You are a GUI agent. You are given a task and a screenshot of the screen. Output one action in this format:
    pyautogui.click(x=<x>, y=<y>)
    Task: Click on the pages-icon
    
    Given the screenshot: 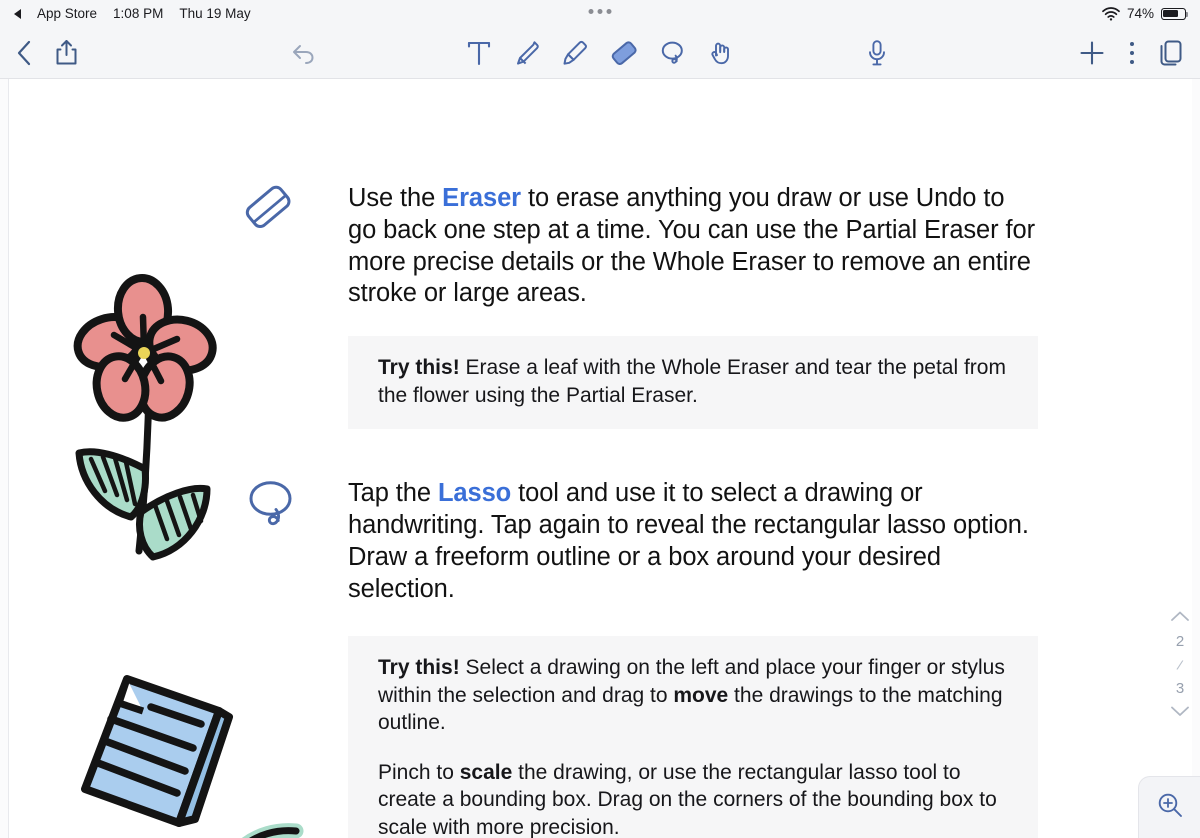 What is the action you would take?
    pyautogui.click(x=1171, y=53)
    